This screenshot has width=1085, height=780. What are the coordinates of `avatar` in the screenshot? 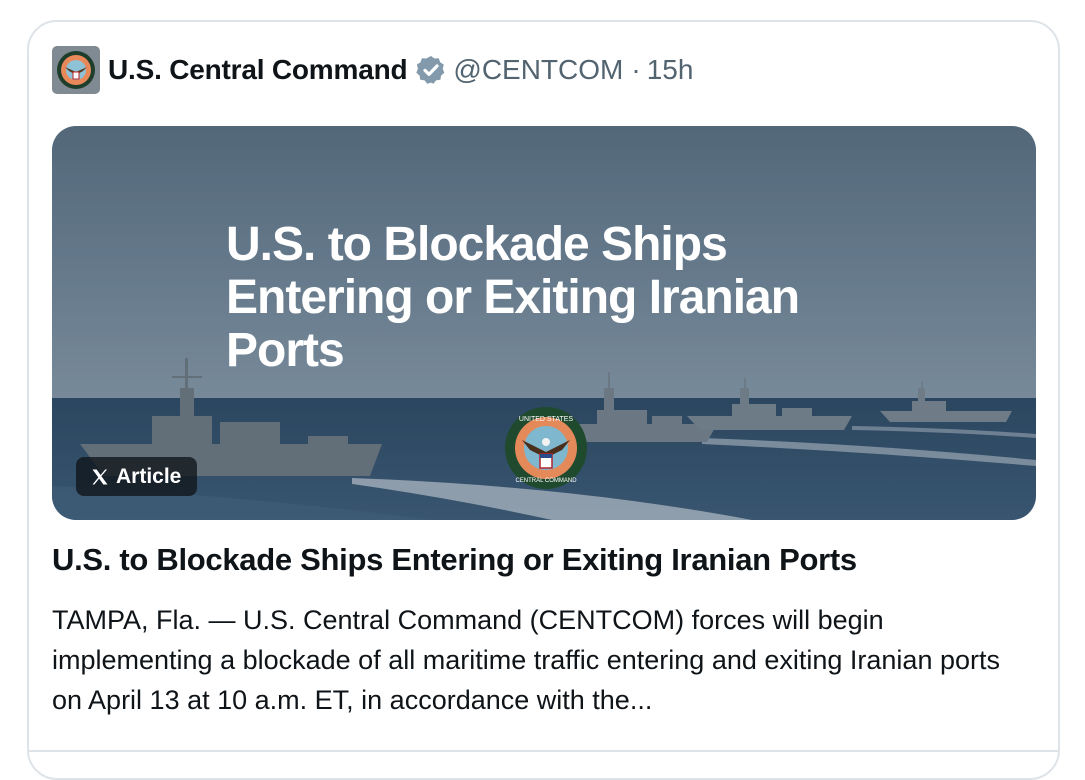 It's located at (76, 70).